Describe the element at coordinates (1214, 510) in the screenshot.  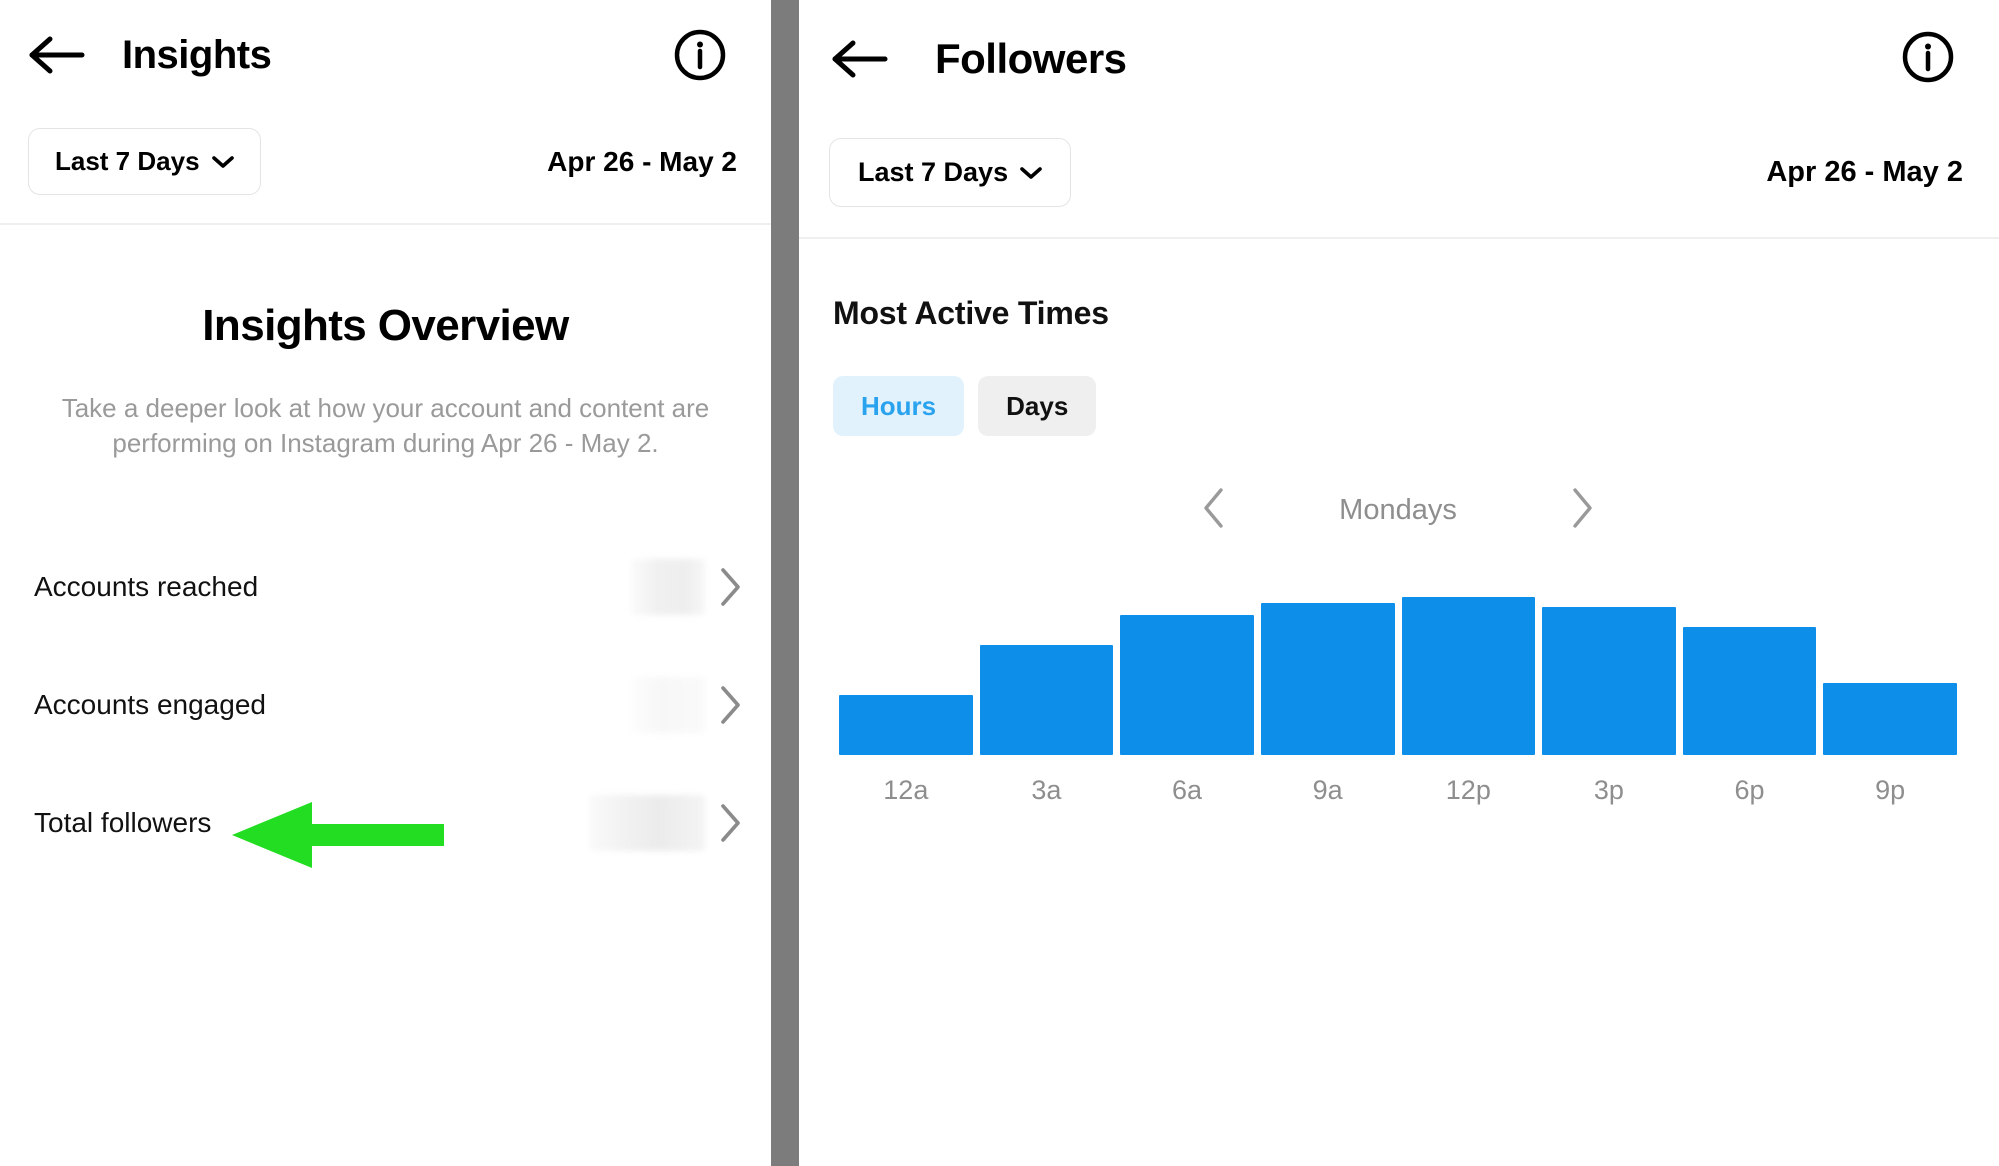
I see `chevron-left-icon` at that location.